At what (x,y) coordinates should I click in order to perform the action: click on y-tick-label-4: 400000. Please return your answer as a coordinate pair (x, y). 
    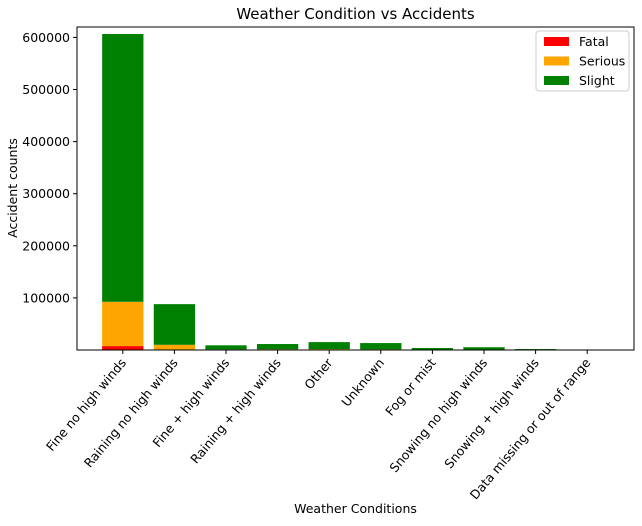
    Looking at the image, I should click on (46, 141).